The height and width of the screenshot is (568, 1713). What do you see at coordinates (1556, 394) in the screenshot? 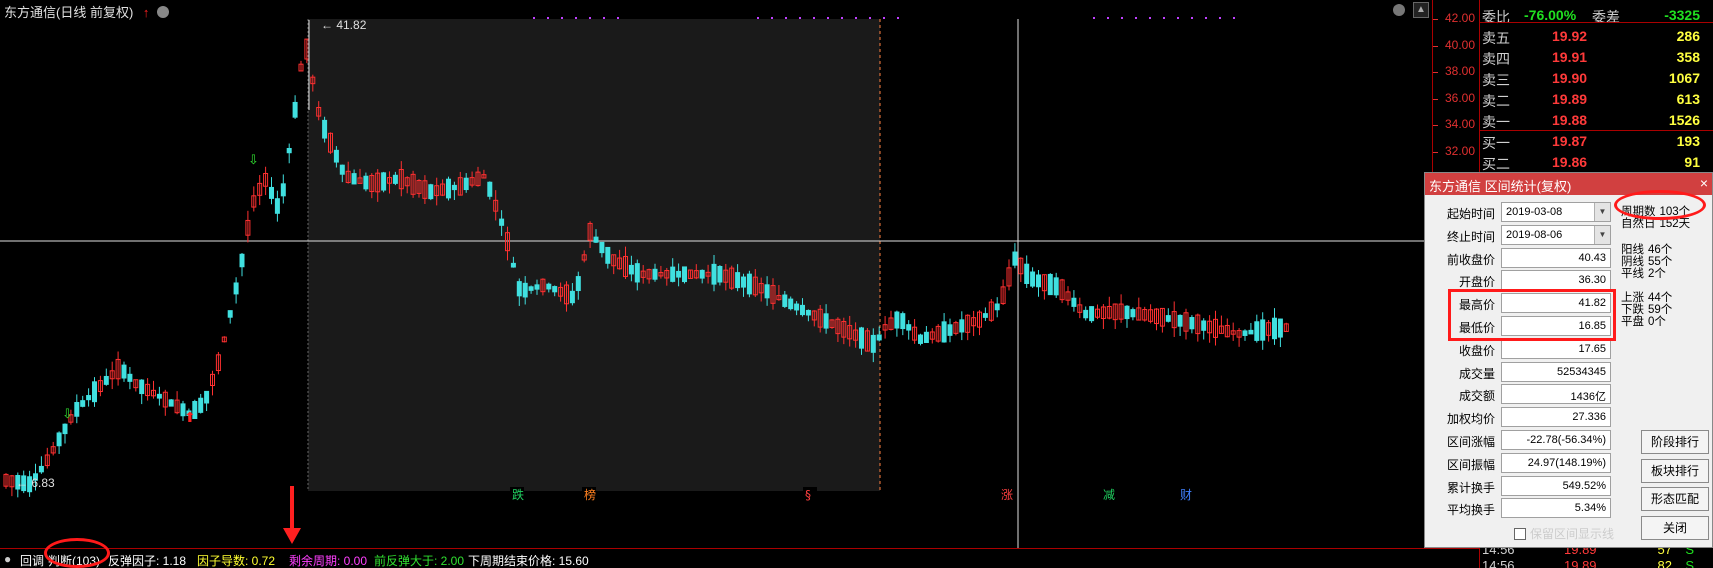
I see `stat-value-field: 1436亿` at bounding box center [1556, 394].